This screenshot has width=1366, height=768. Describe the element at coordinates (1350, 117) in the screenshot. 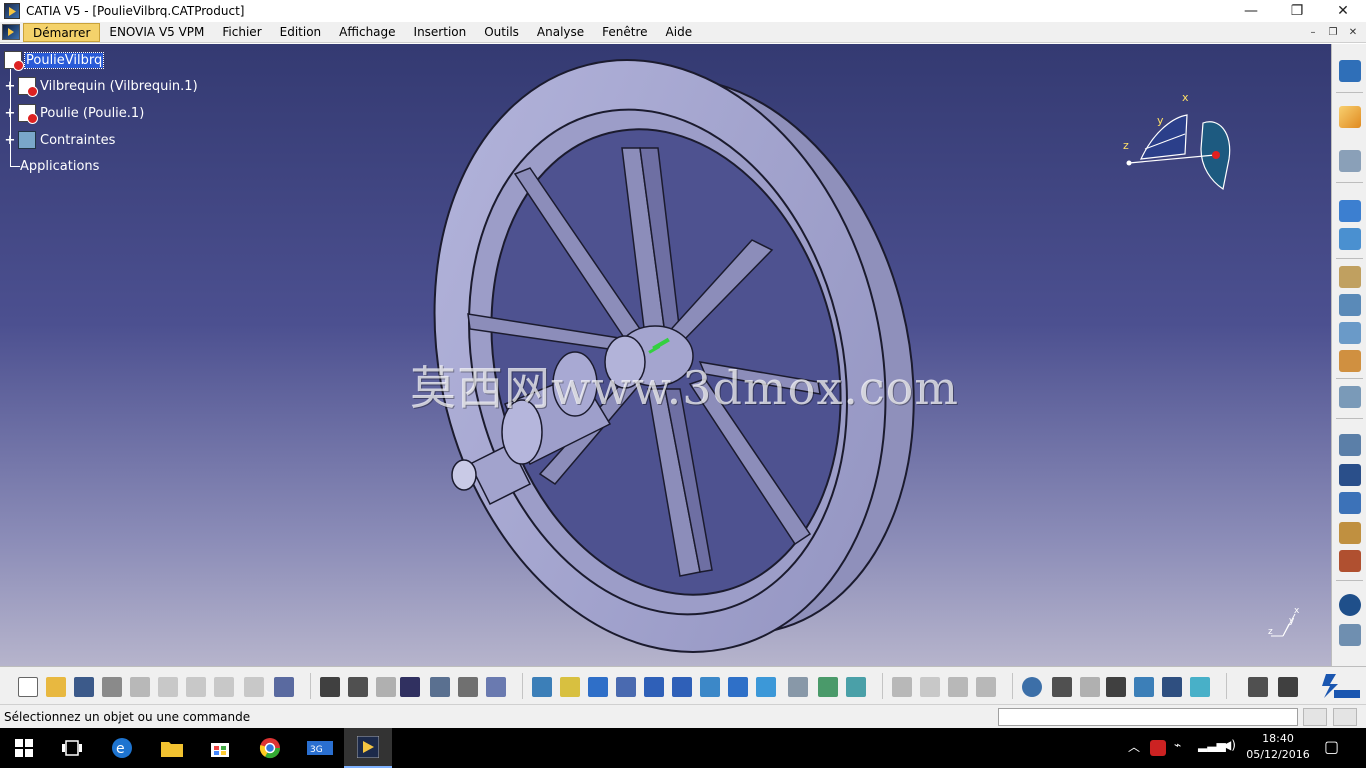

I see `select-arrow-icon` at that location.